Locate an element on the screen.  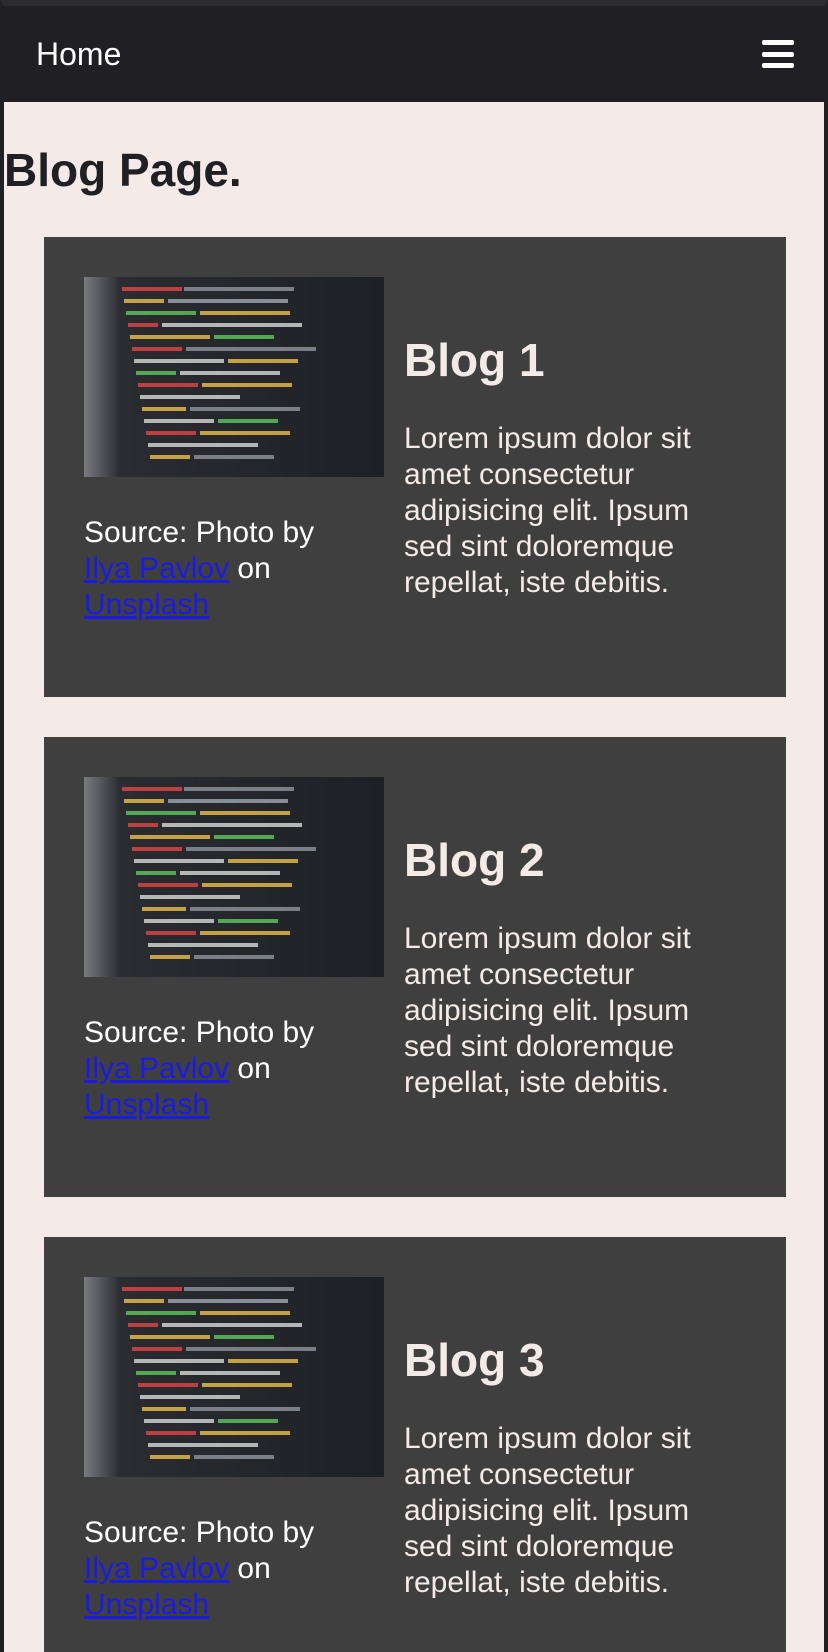
hamburger-menu-icon is located at coordinates (778, 54).